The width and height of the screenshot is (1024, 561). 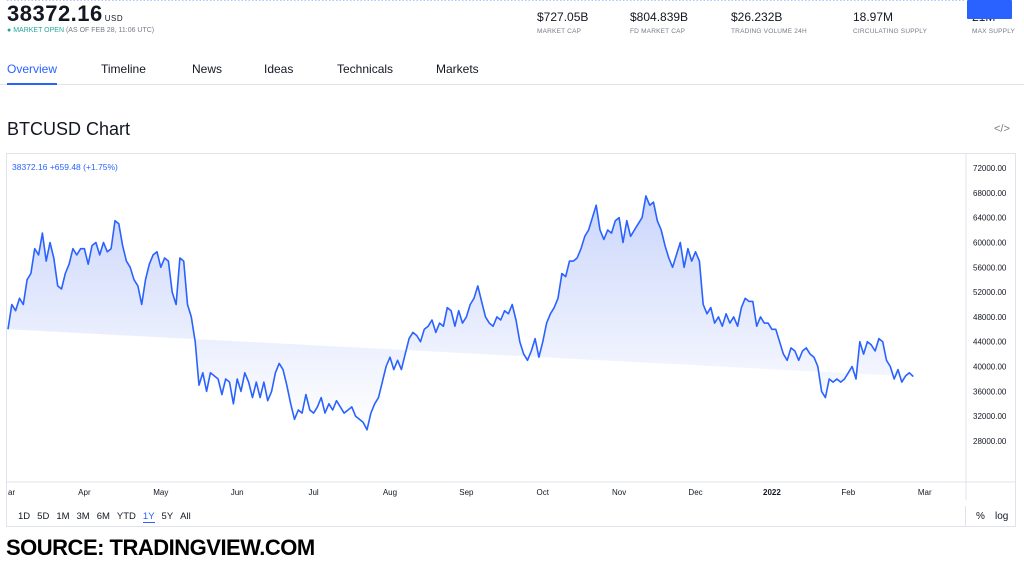 What do you see at coordinates (24, 516) in the screenshot?
I see `range-1d: 1D` at bounding box center [24, 516].